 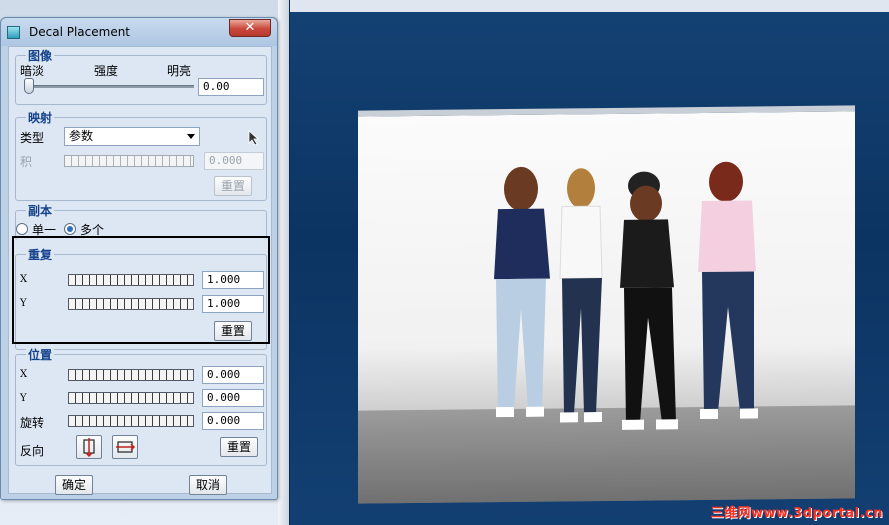 What do you see at coordinates (191, 136) in the screenshot?
I see `chevron-down-icon` at bounding box center [191, 136].